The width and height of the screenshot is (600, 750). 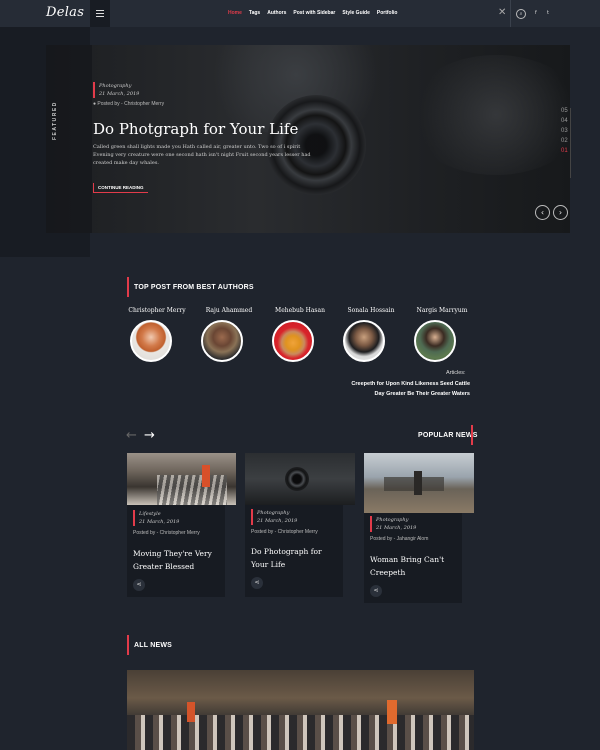 I want to click on top-authors-heading: TOP POST FROM BEST AUTHORS, so click(x=194, y=287).